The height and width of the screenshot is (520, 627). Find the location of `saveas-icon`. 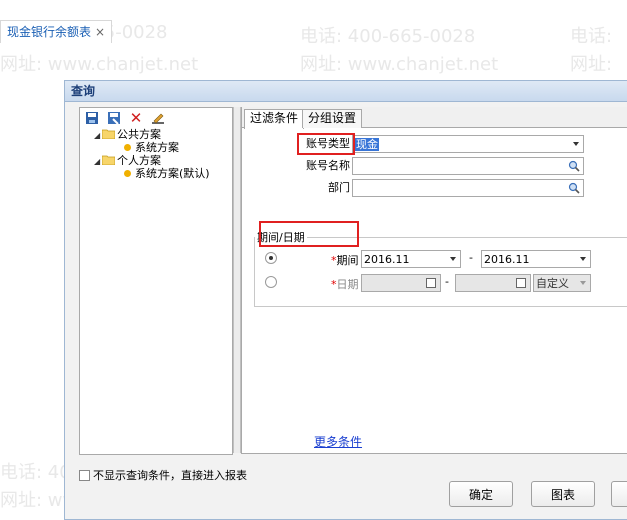

saveas-icon is located at coordinates (114, 118).